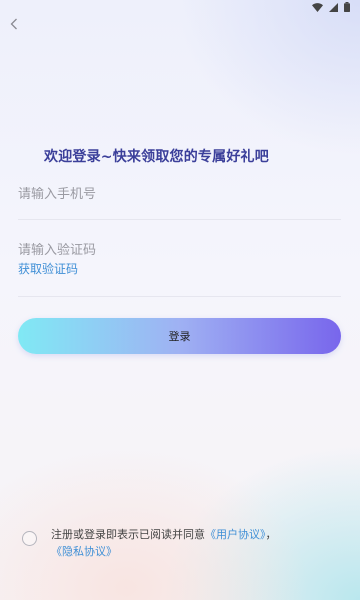 The image size is (360, 600). Describe the element at coordinates (180, 7) in the screenshot. I see `status-bar` at that location.